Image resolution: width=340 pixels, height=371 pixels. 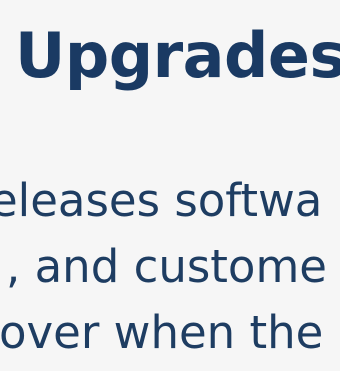 I want to click on paragraph-line: over when the, so click(x=162, y=332).